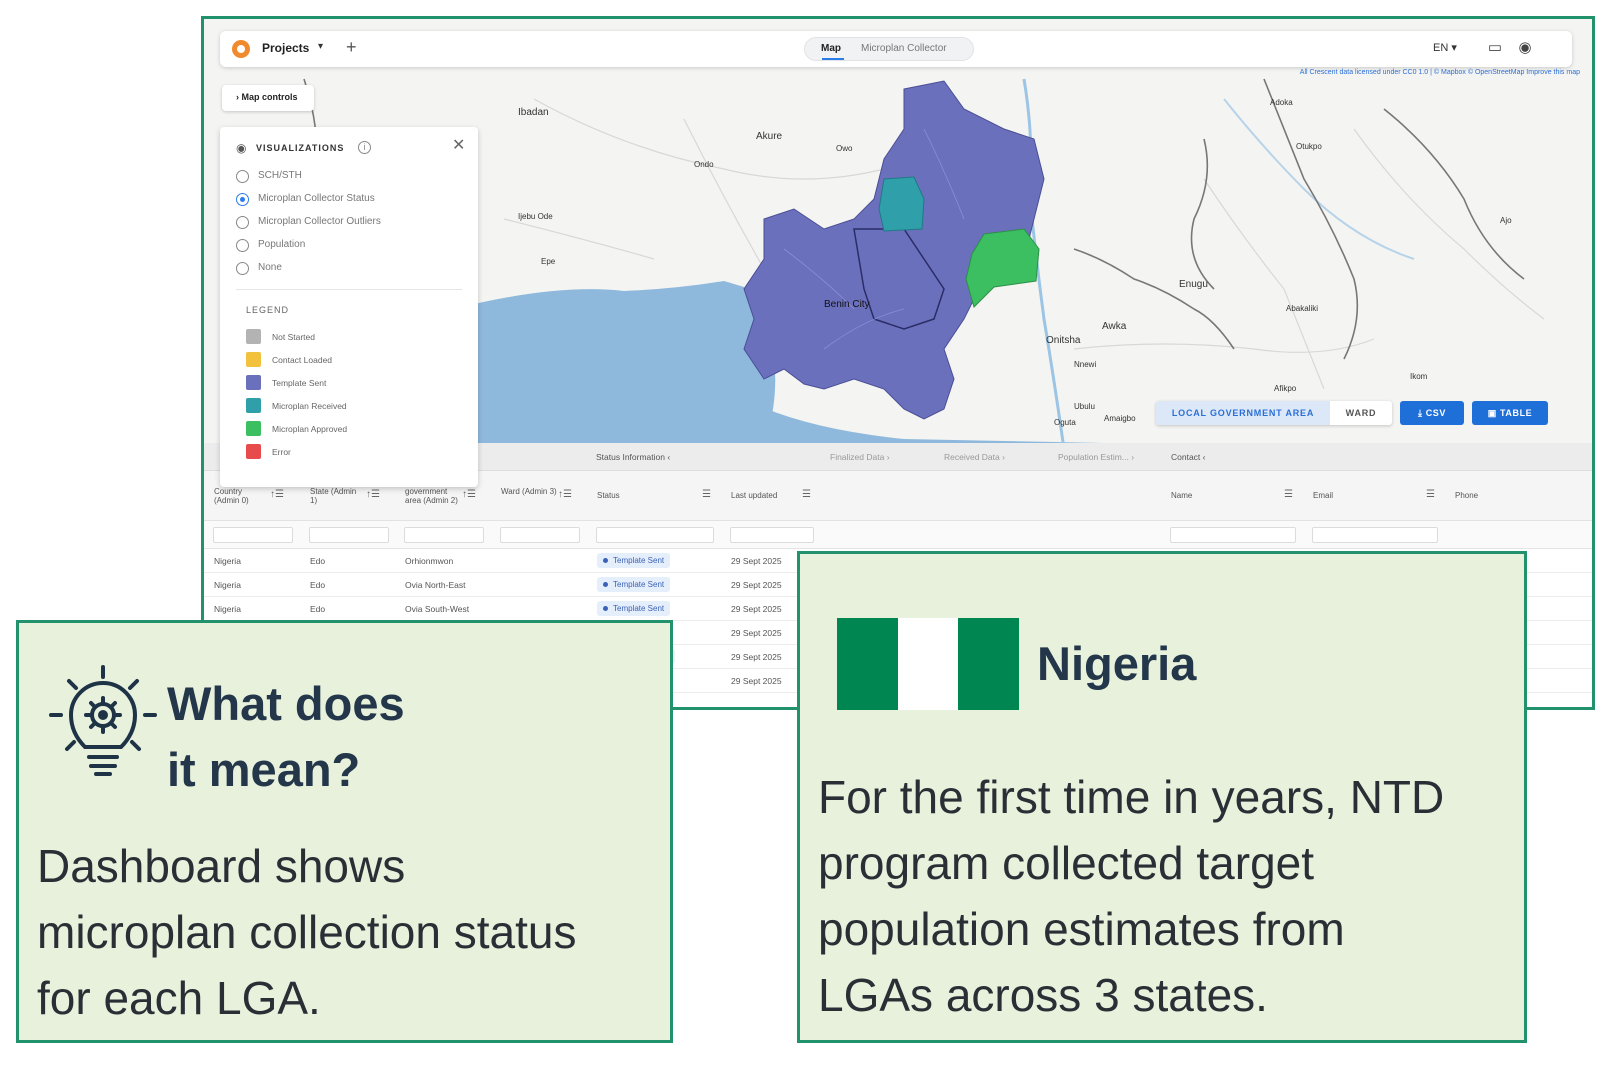 This screenshot has height=1073, width=1600. What do you see at coordinates (437, 609) in the screenshot?
I see `cell-lga: Ovia South-West` at bounding box center [437, 609].